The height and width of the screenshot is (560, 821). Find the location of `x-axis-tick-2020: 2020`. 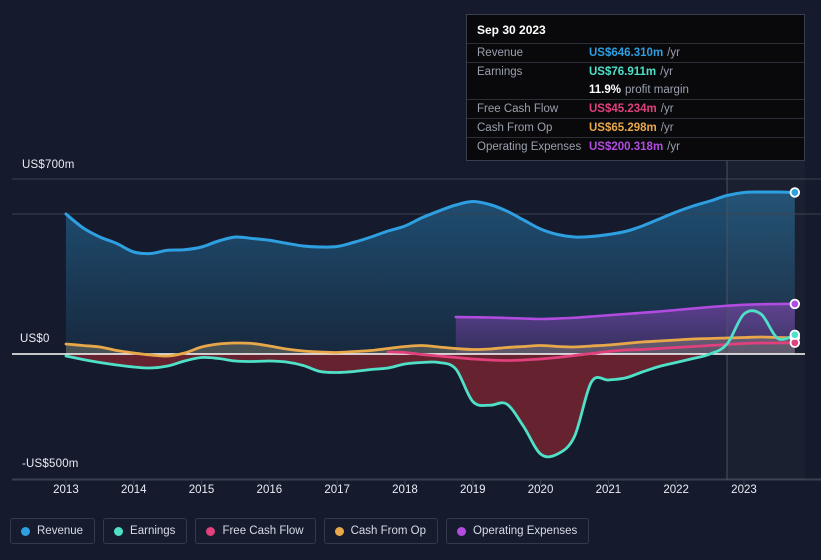

x-axis-tick-2020: 2020 is located at coordinates (540, 490).